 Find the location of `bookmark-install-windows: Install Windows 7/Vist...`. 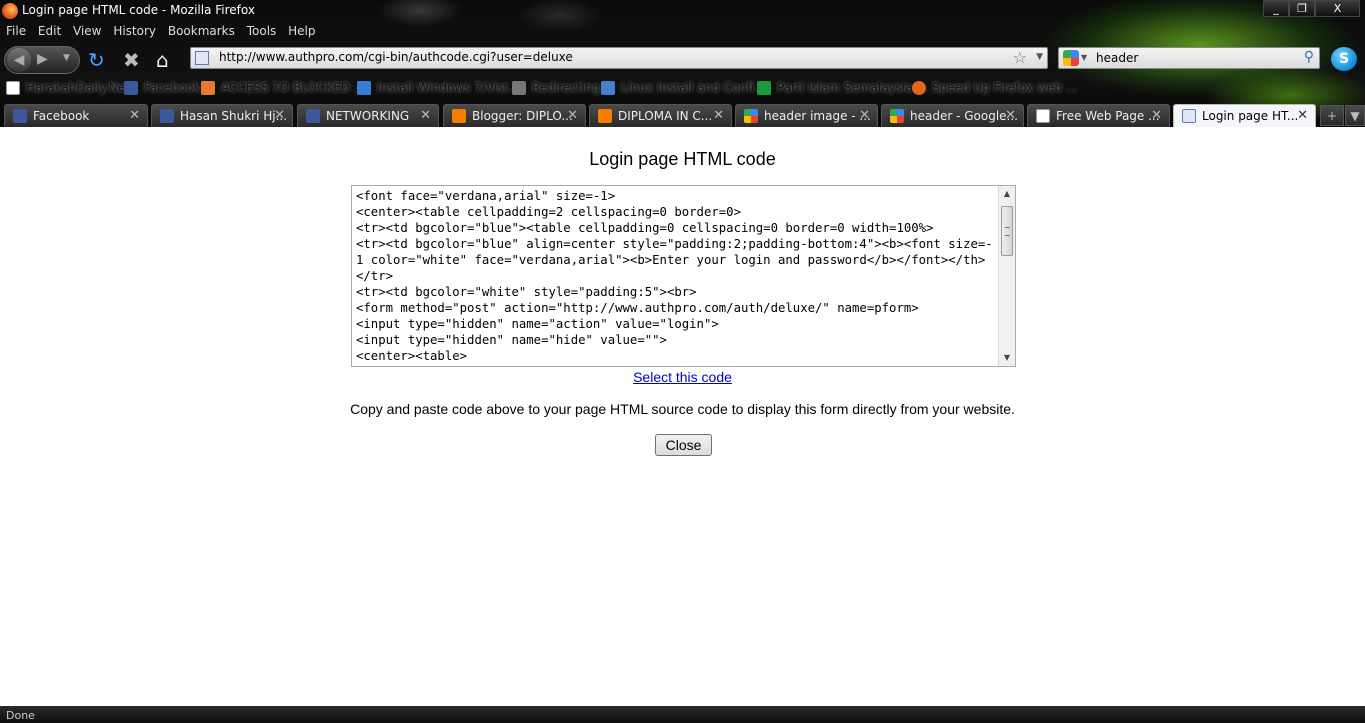

bookmark-install-windows: Install Windows 7/Vist... is located at coordinates (438, 89).